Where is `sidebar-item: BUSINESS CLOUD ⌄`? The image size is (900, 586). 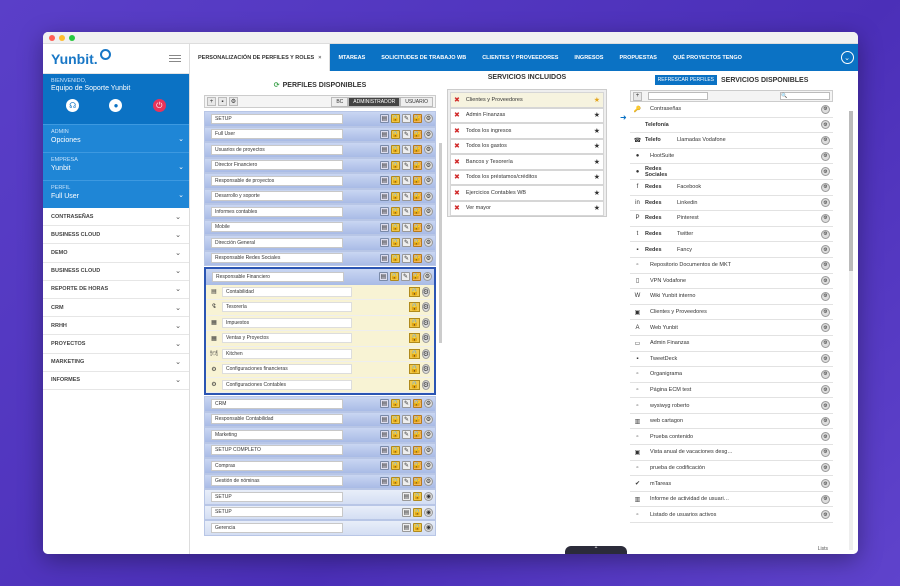
sidebar-item: BUSINESS CLOUD ⌄ is located at coordinates (116, 272).